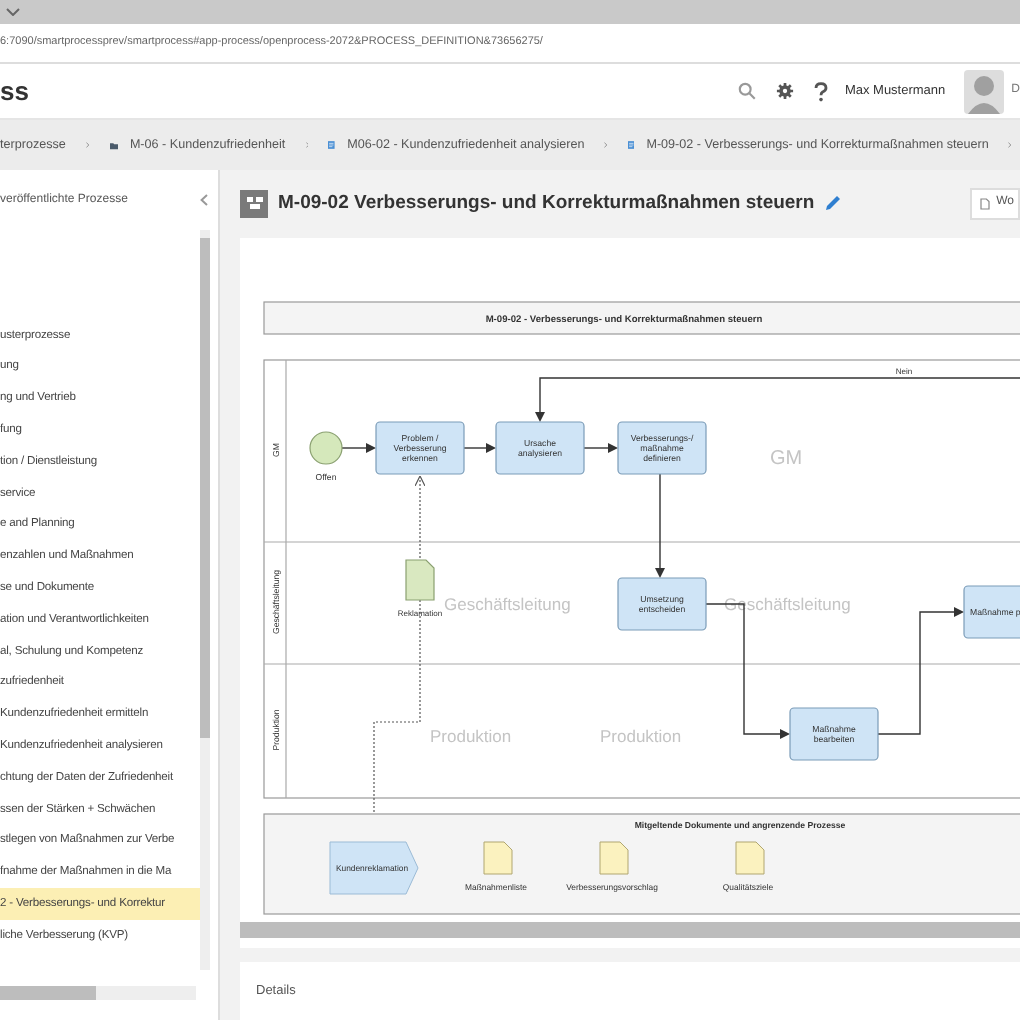  I want to click on process-title: M-09-02 Verbesserungs- und Korrekturmaßnahmen steuern, so click(546, 203).